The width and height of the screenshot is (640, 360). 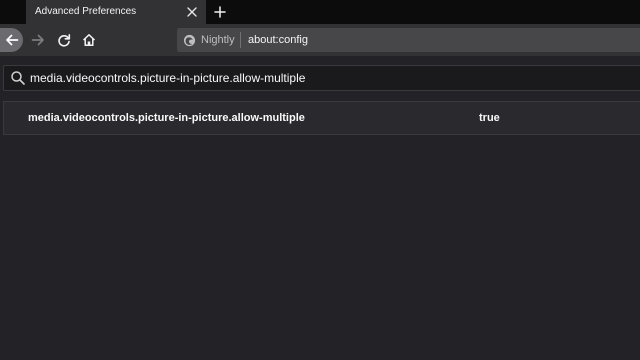 I want to click on nightly-logo-icon, so click(x=189, y=40).